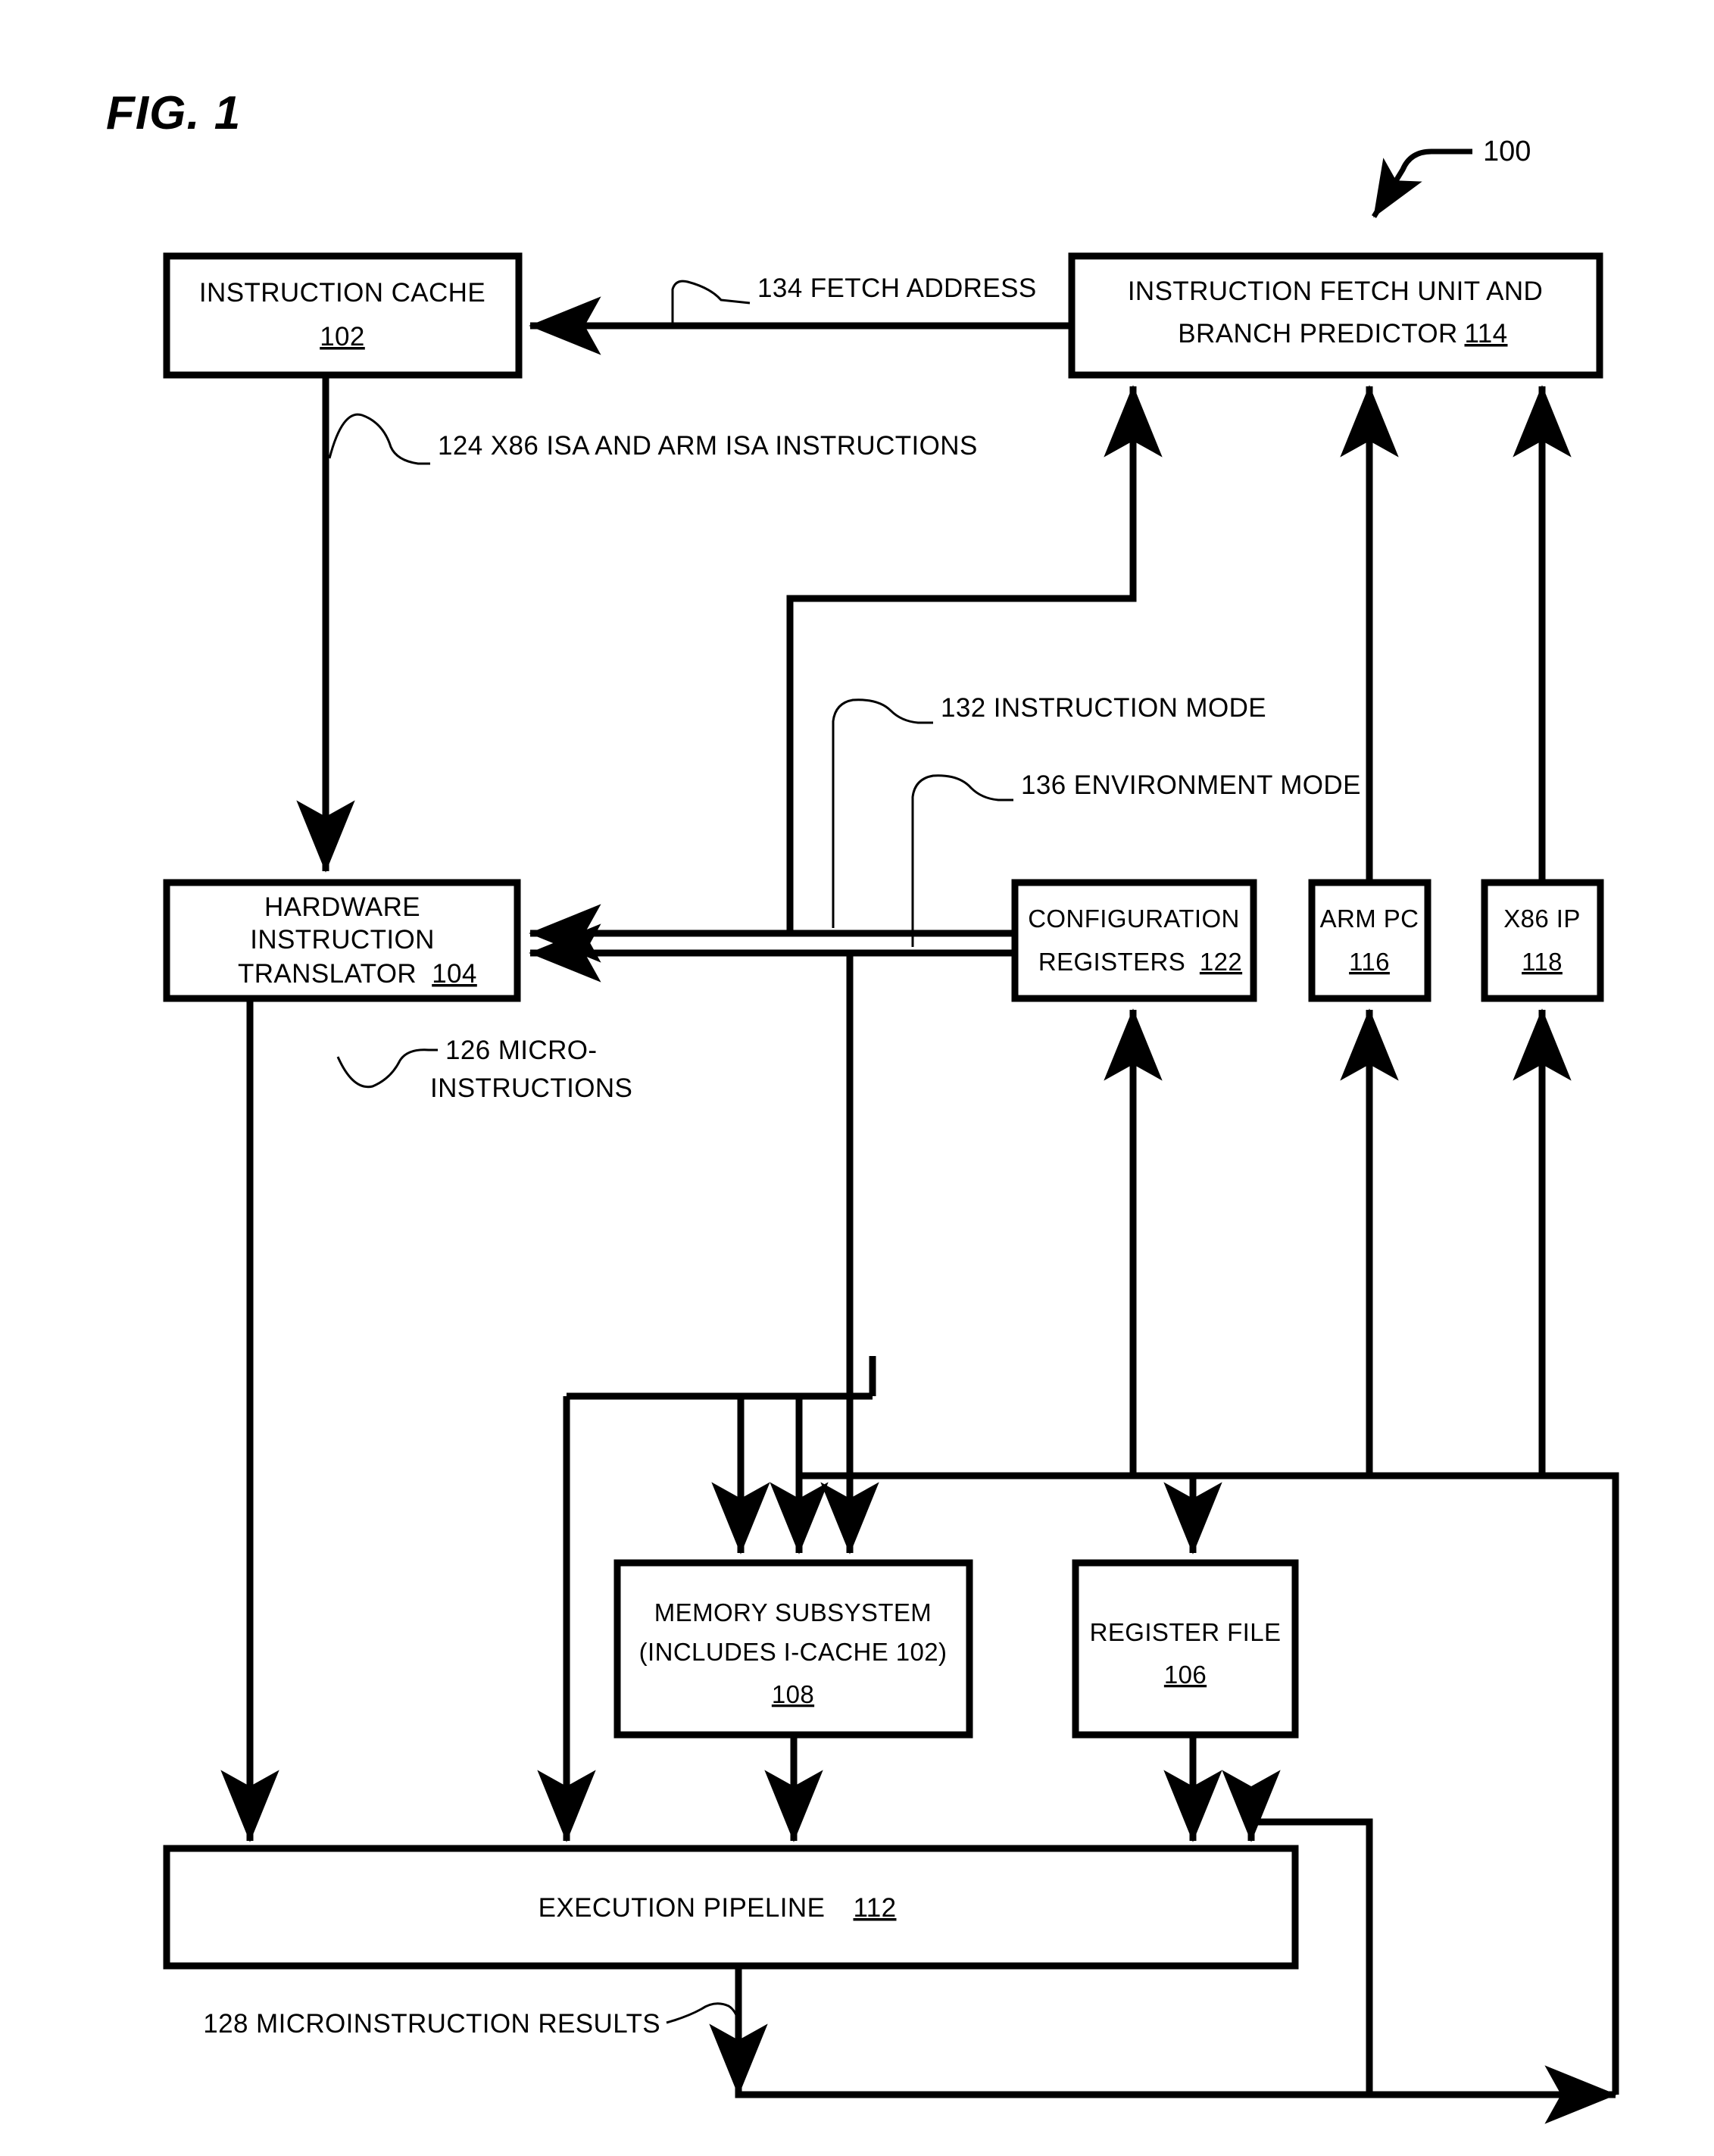  I want to click on translator-label-line3: TRANSLATOR, so click(327, 974).